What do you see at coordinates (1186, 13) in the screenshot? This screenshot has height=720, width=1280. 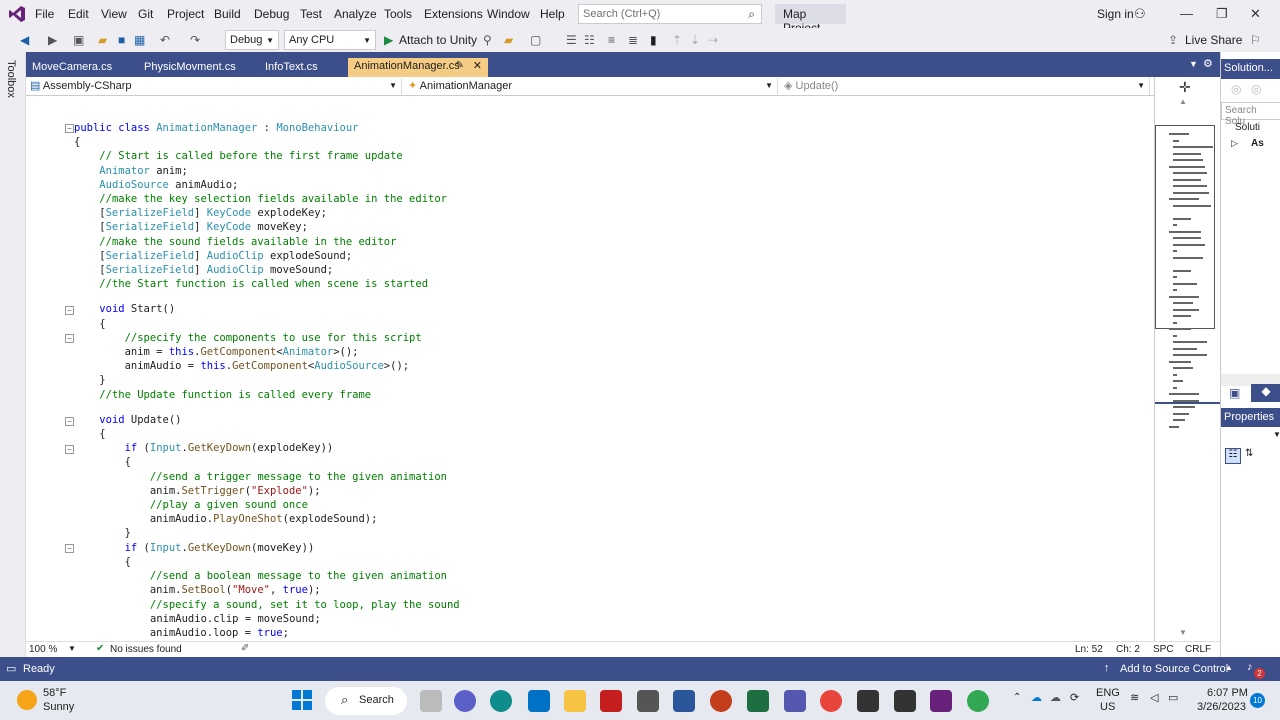 I see `minimize-icon: —` at bounding box center [1186, 13].